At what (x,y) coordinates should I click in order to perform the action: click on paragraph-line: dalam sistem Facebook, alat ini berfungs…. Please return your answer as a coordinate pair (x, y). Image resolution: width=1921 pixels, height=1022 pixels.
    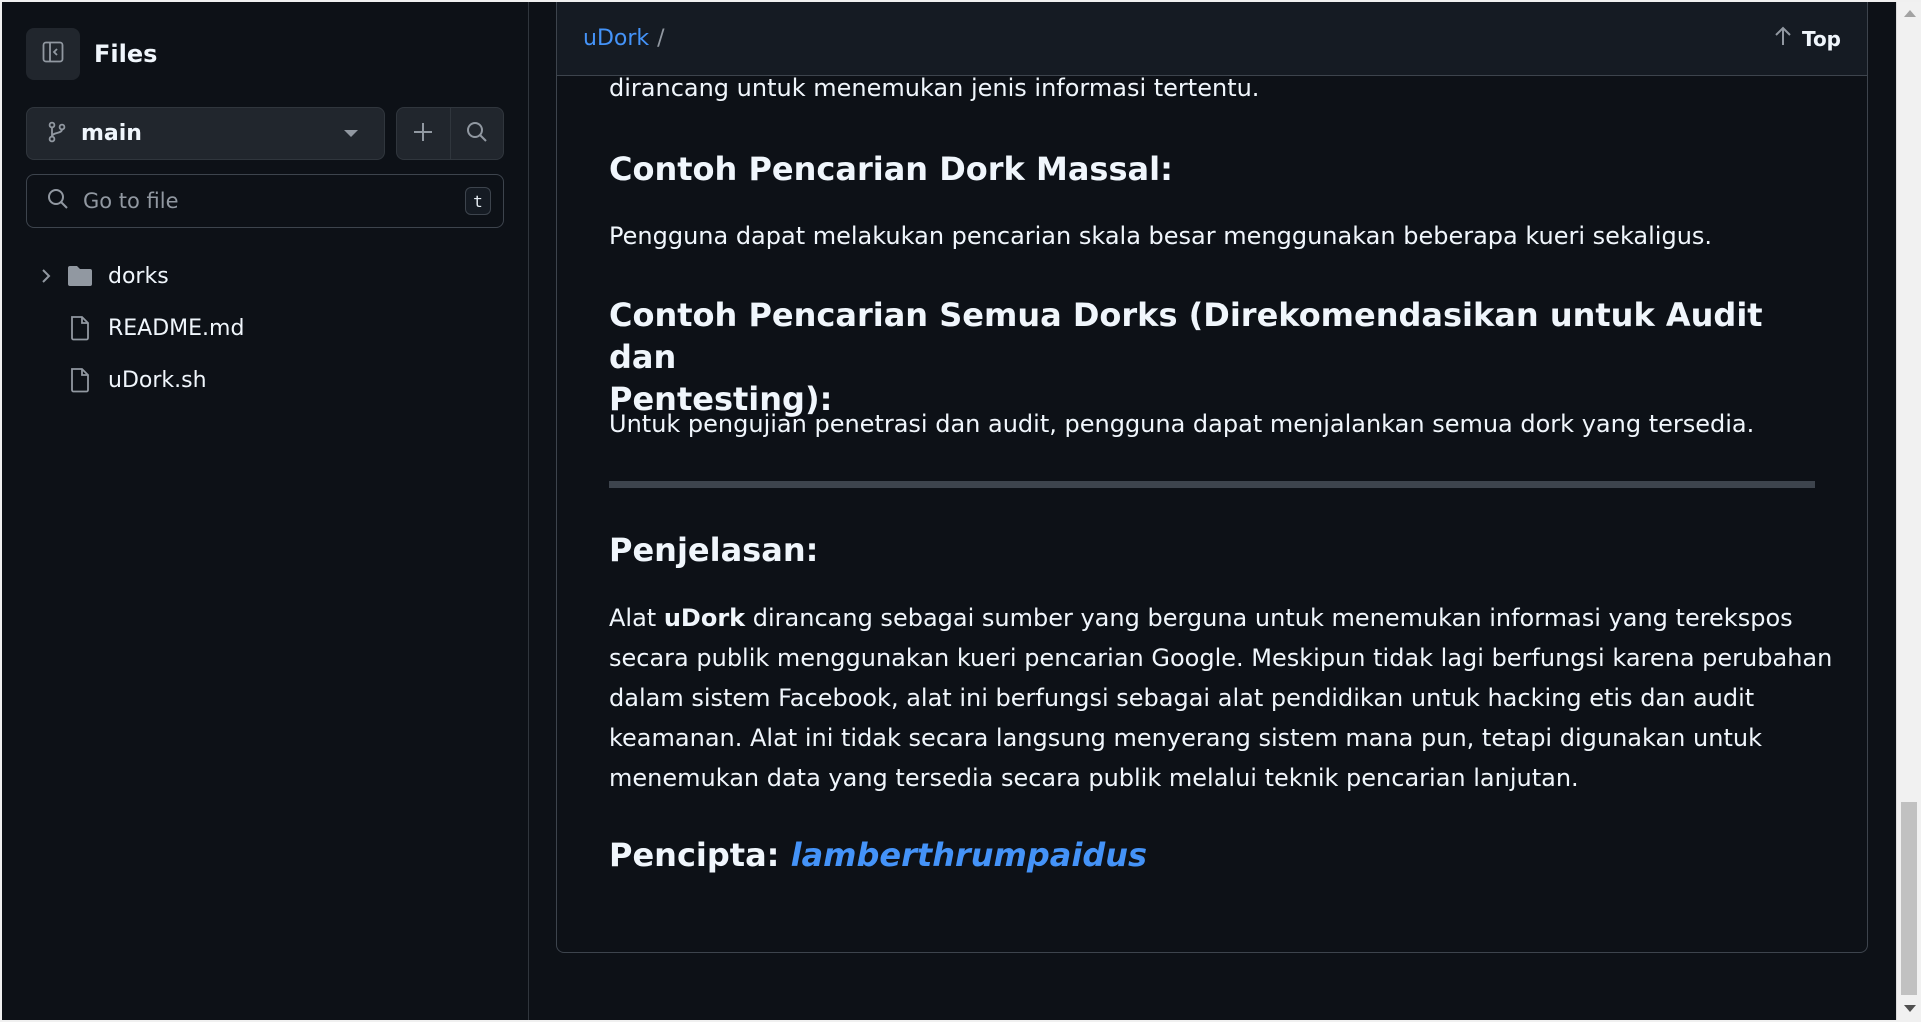
    Looking at the image, I should click on (1182, 698).